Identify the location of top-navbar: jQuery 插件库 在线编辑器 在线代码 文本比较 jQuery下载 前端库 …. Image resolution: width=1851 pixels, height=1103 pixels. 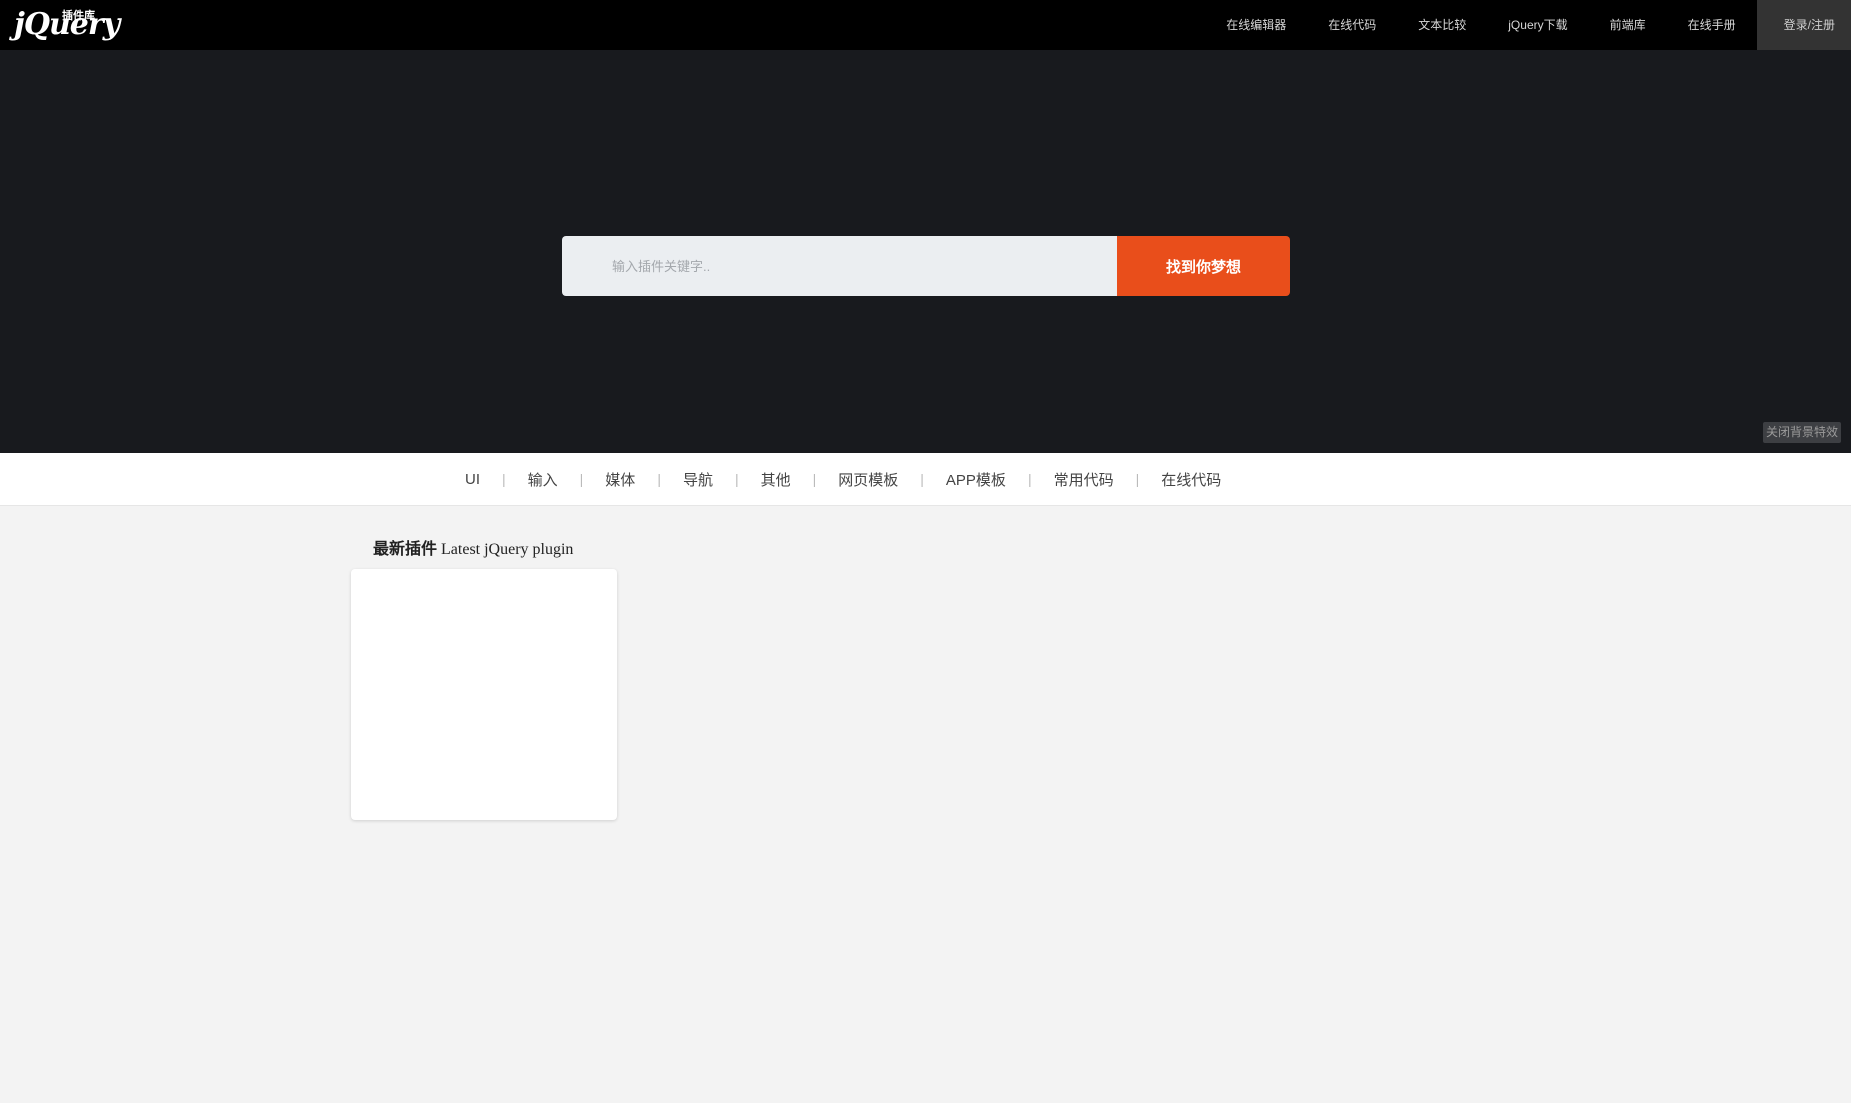
(925, 25).